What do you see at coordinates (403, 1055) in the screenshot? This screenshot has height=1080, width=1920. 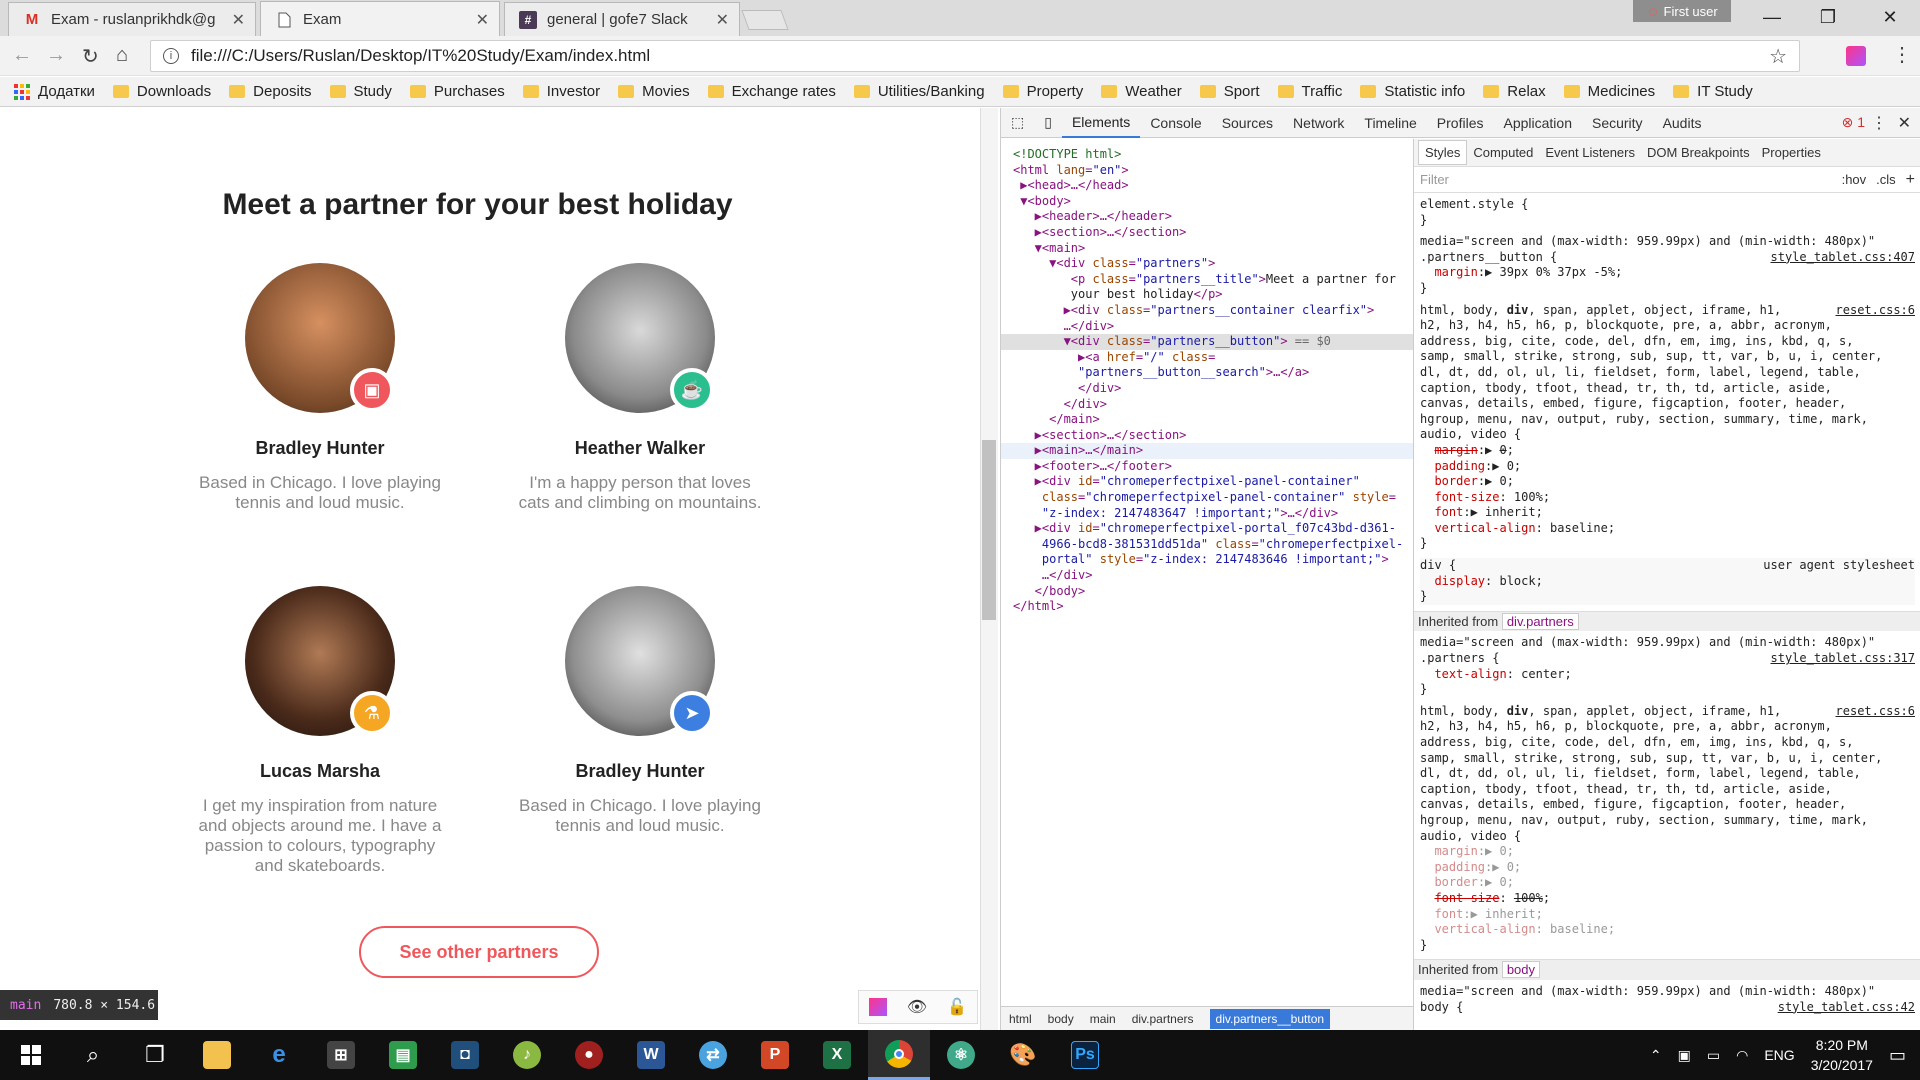 I see `taskbar-app-spreadsheet: ▤` at bounding box center [403, 1055].